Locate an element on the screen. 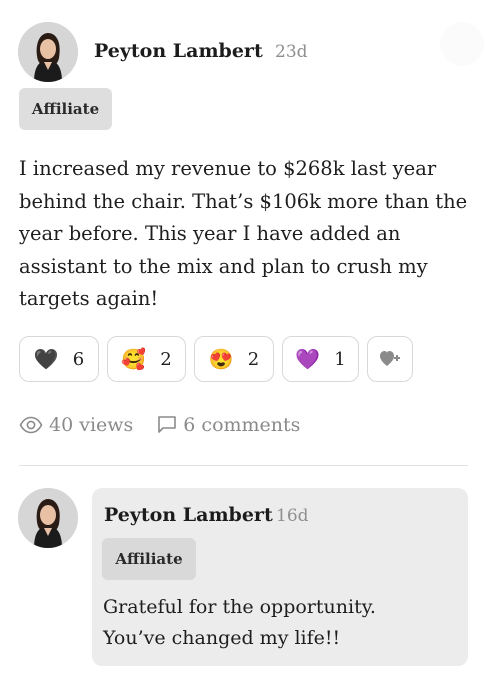 The width and height of the screenshot is (488, 690). add-reaction-icon is located at coordinates (390, 358).